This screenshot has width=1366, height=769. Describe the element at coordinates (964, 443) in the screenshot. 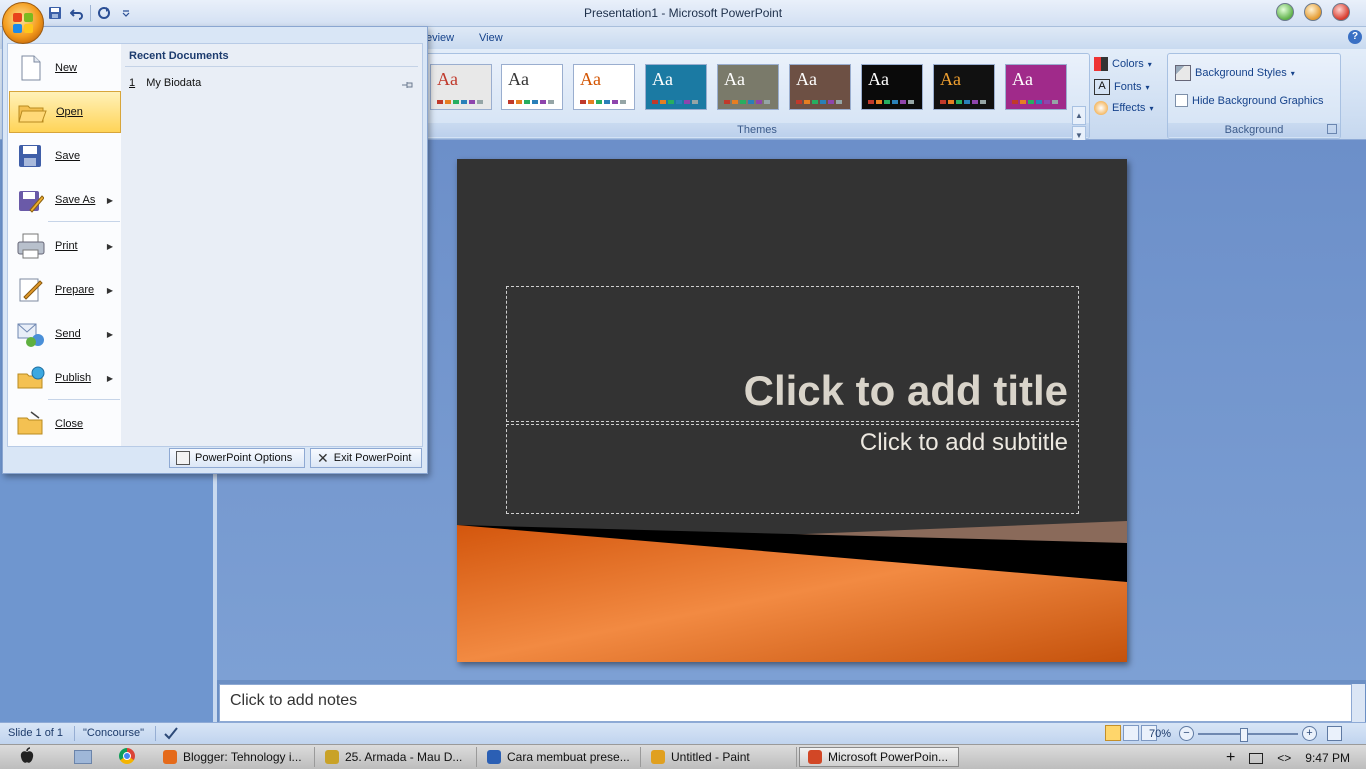

I see `slide-subtitle-text: Click to add subtitle` at that location.